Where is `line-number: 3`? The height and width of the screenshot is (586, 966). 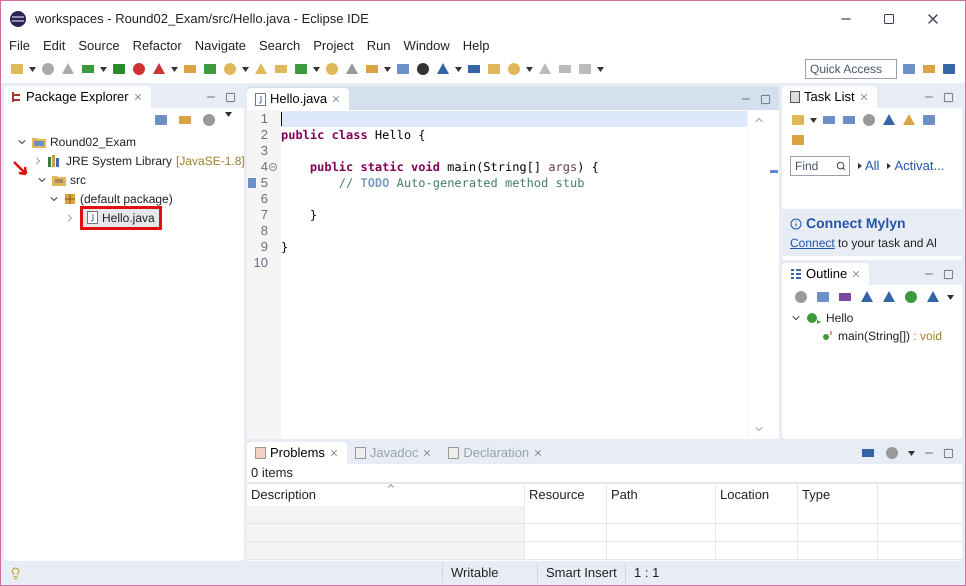 line-number: 3 is located at coordinates (264, 151).